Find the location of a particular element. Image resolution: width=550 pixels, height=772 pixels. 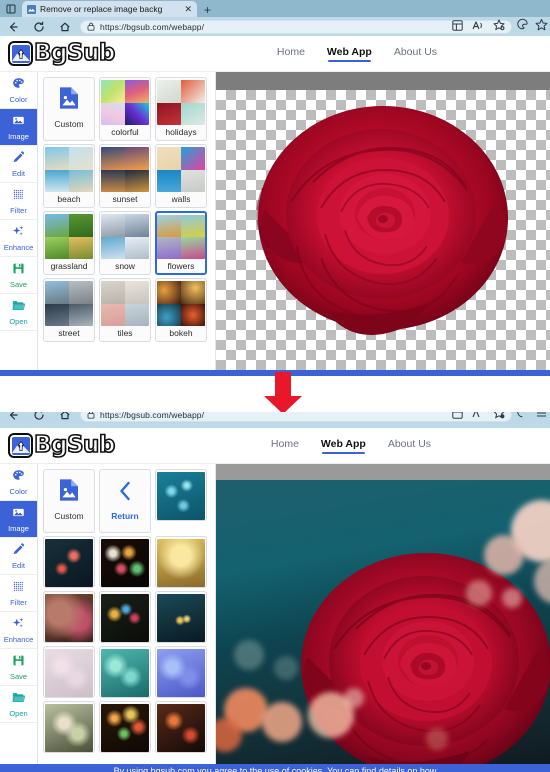

thumbnail-bokeh-2-bottom is located at coordinates (181, 495).